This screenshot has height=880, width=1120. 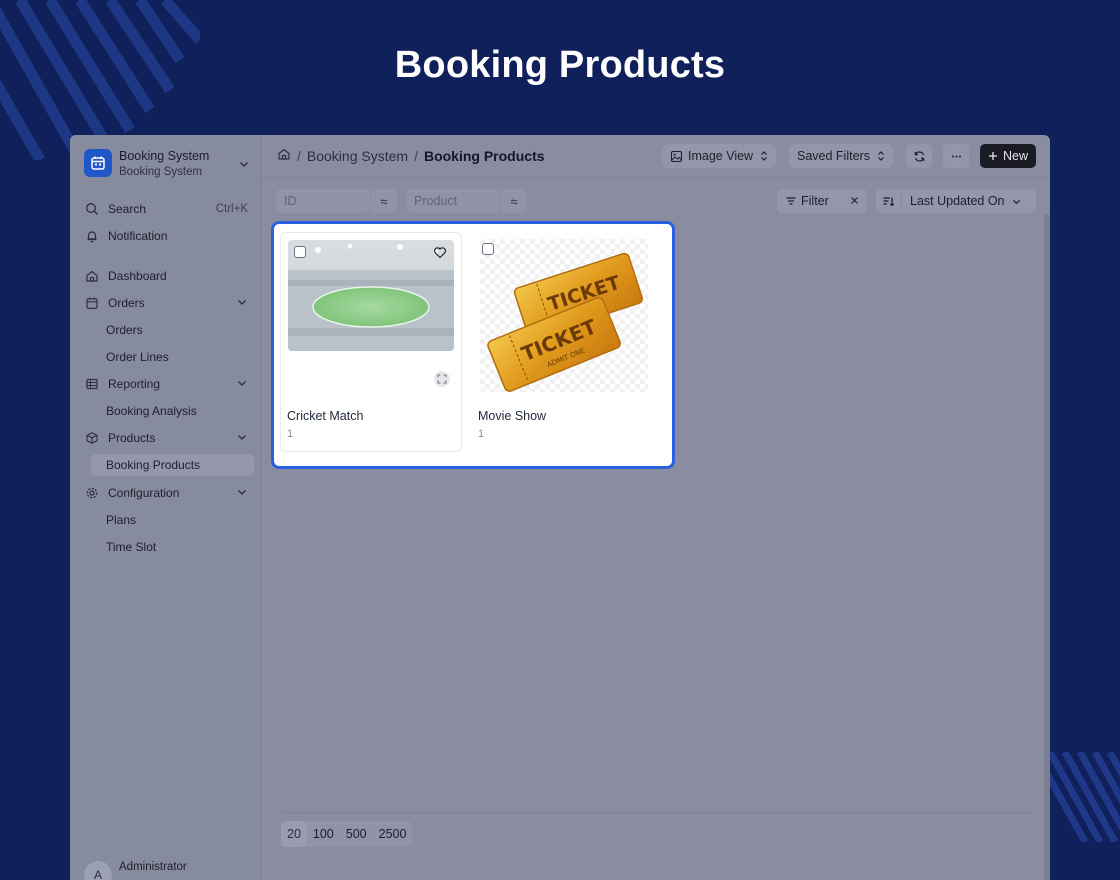 What do you see at coordinates (656, 202) in the screenshot?
I see `filter-bar: ID ≈ Product ≈ Filter Last Updated On` at bounding box center [656, 202].